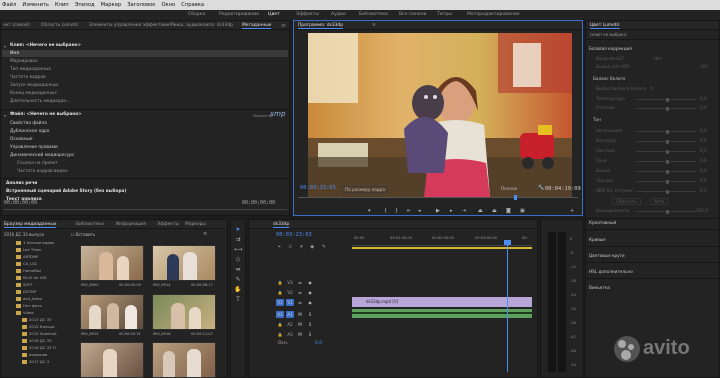 The height and width of the screenshot is (378, 720). Describe the element at coordinates (34, 85) in the screenshot. I see `clip-row-media-start: Запуск медиаданных` at that location.